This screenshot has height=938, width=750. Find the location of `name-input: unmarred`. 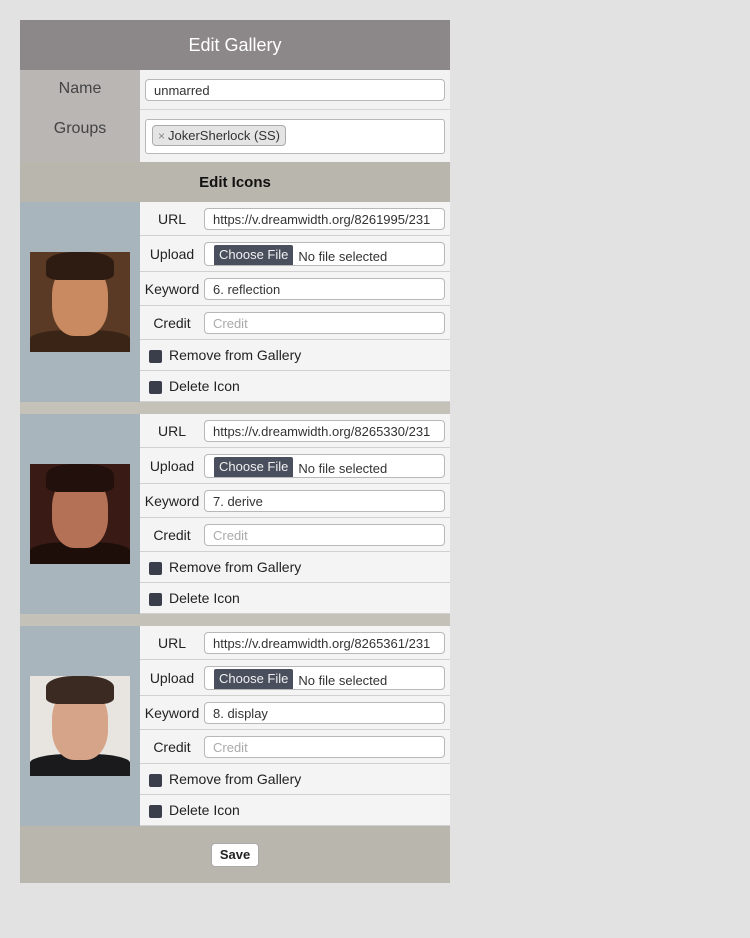

name-input: unmarred is located at coordinates (295, 90).